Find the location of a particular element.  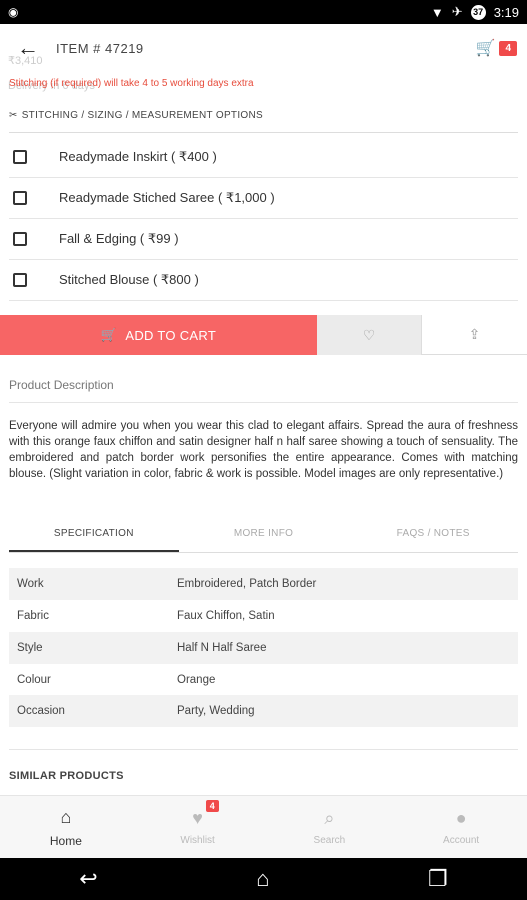

heart-icon: ♡ is located at coordinates (369, 334).